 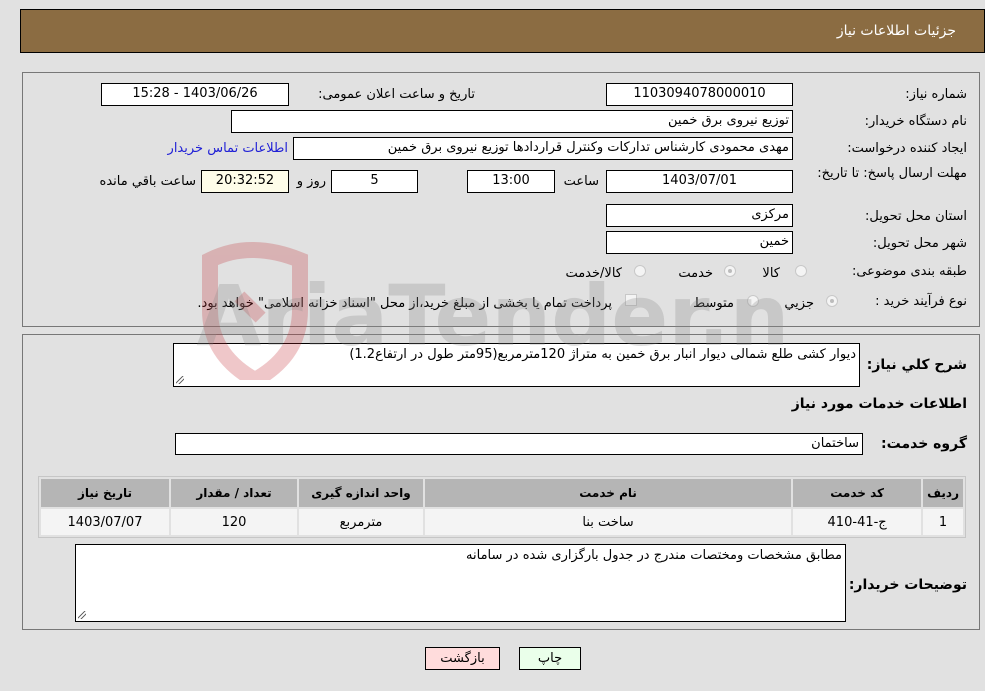 I want to click on deadline-date-field: 1403/07/01, so click(x=699, y=181).